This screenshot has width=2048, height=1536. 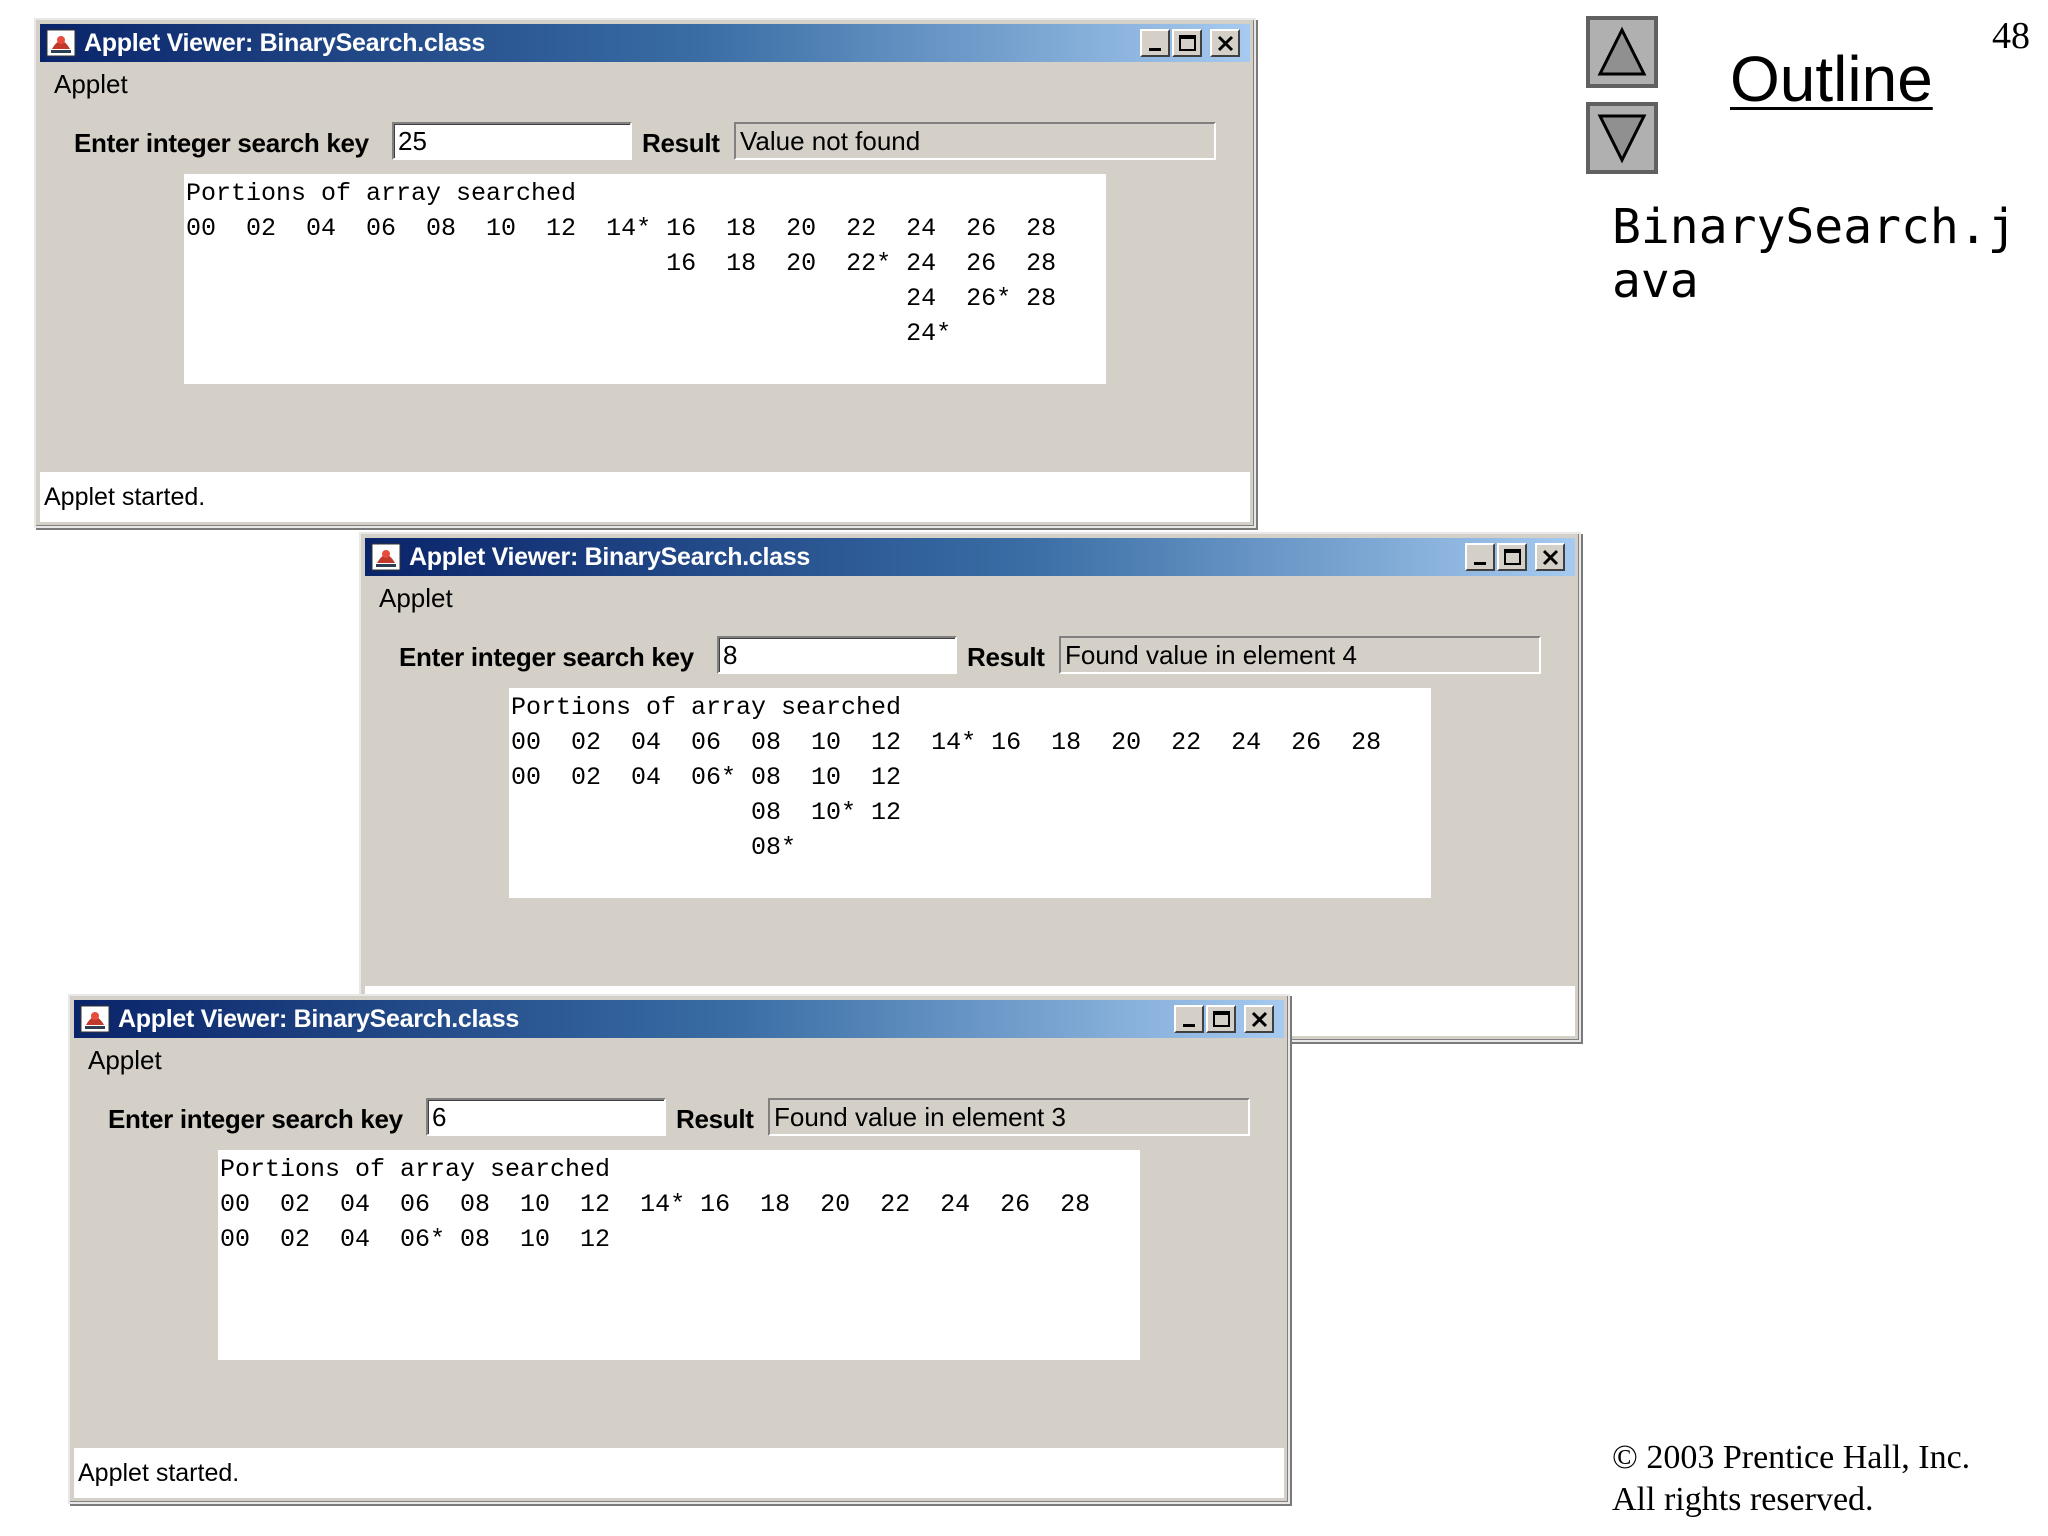 What do you see at coordinates (569, 333) in the screenshot?
I see `output-line: 24*` at bounding box center [569, 333].